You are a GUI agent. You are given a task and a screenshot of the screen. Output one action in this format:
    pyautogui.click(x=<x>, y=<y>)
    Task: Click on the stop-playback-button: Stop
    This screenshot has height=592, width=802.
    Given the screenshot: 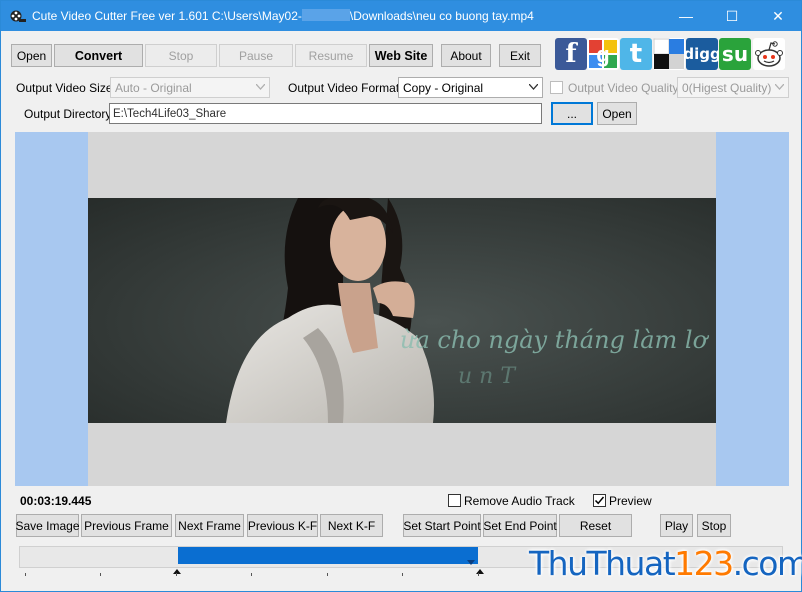 What is the action you would take?
    pyautogui.click(x=714, y=525)
    